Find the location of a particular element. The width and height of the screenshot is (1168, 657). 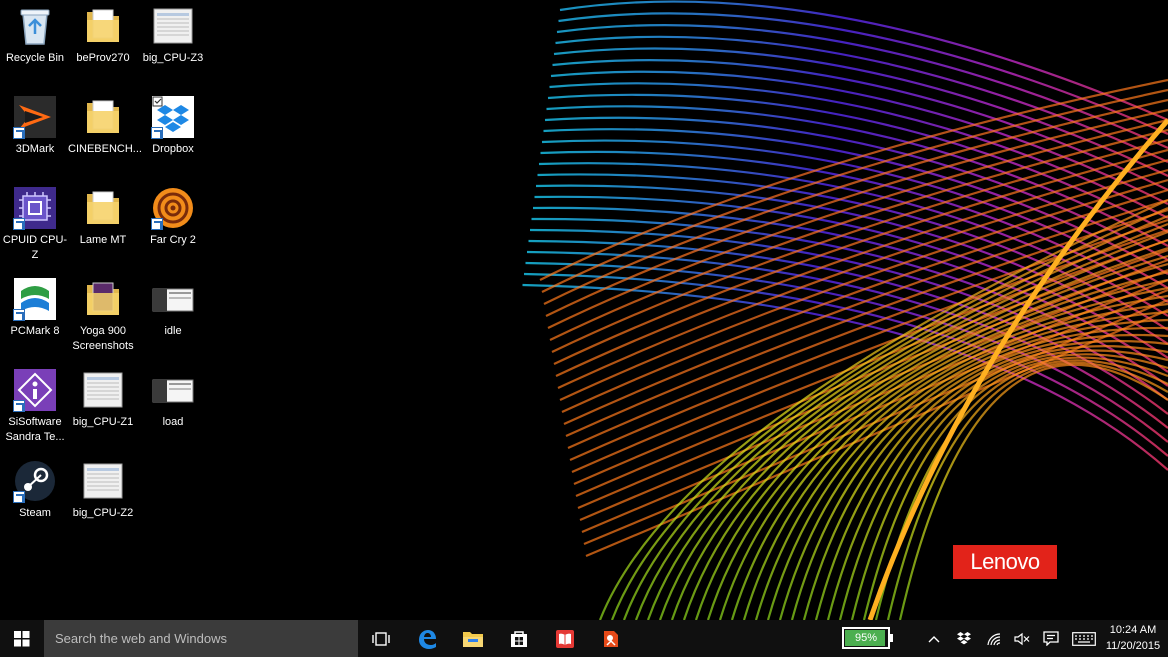

icon-label: Dropbox is located at coordinates (173, 149).